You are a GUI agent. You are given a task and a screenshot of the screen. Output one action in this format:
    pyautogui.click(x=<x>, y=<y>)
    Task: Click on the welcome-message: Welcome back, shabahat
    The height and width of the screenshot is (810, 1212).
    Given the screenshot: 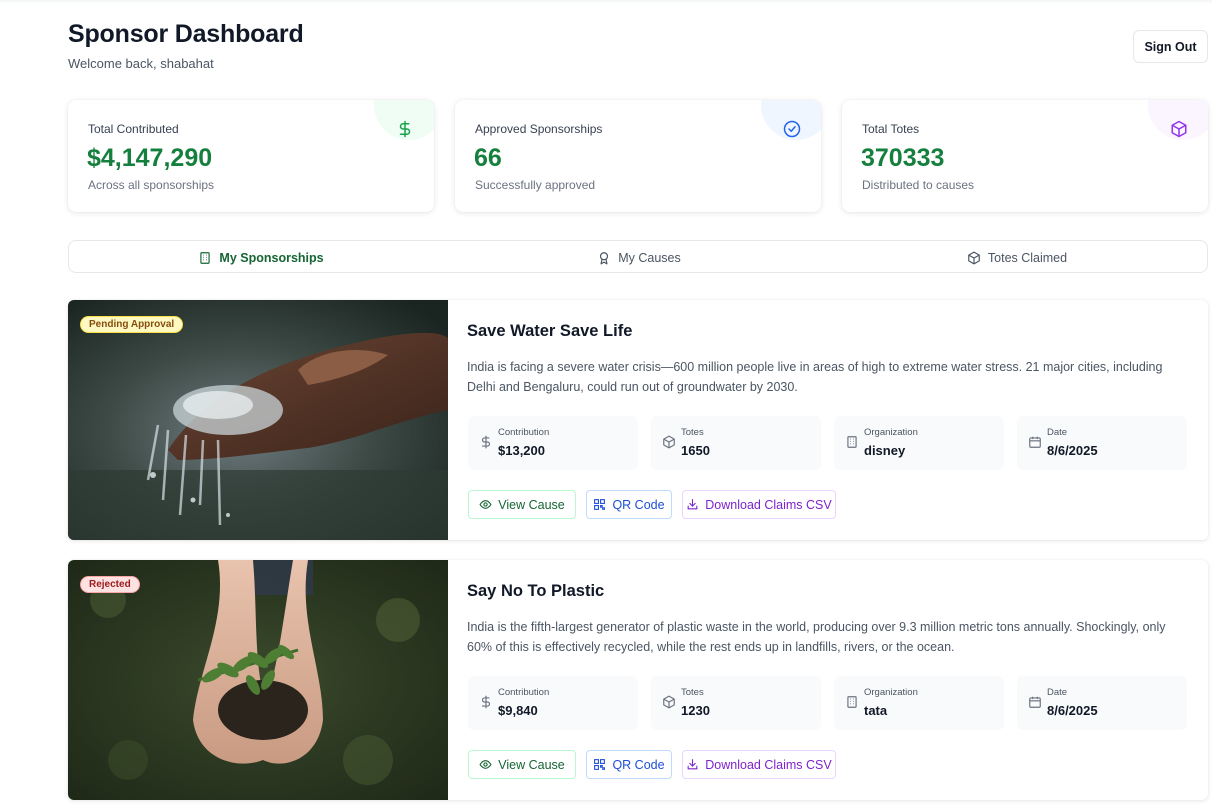 What is the action you would take?
    pyautogui.click(x=141, y=63)
    